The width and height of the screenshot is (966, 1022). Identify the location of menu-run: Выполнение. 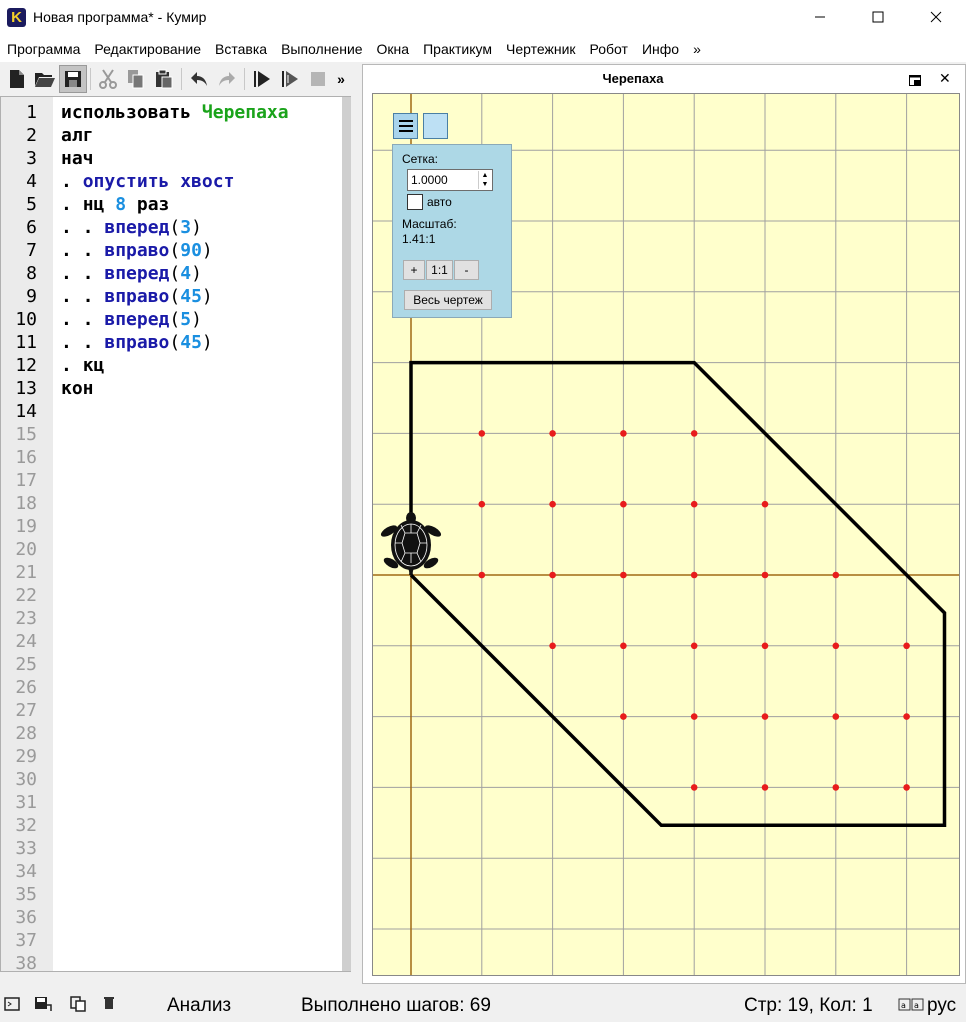
(322, 49).